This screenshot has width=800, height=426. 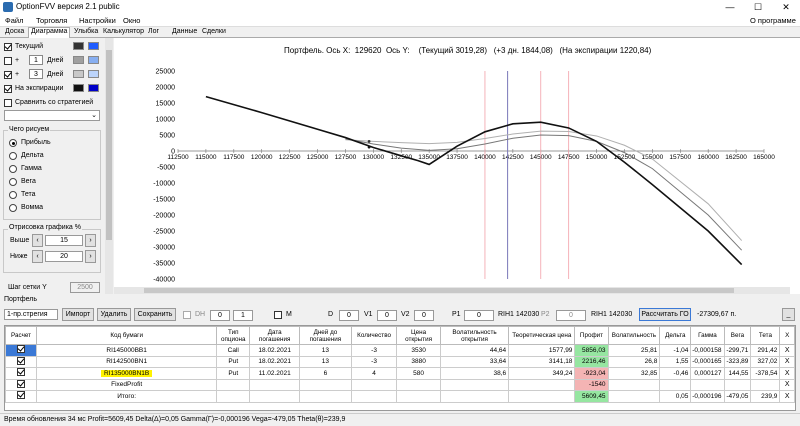 I want to click on col-code: Код бумаги, so click(x=127, y=335).